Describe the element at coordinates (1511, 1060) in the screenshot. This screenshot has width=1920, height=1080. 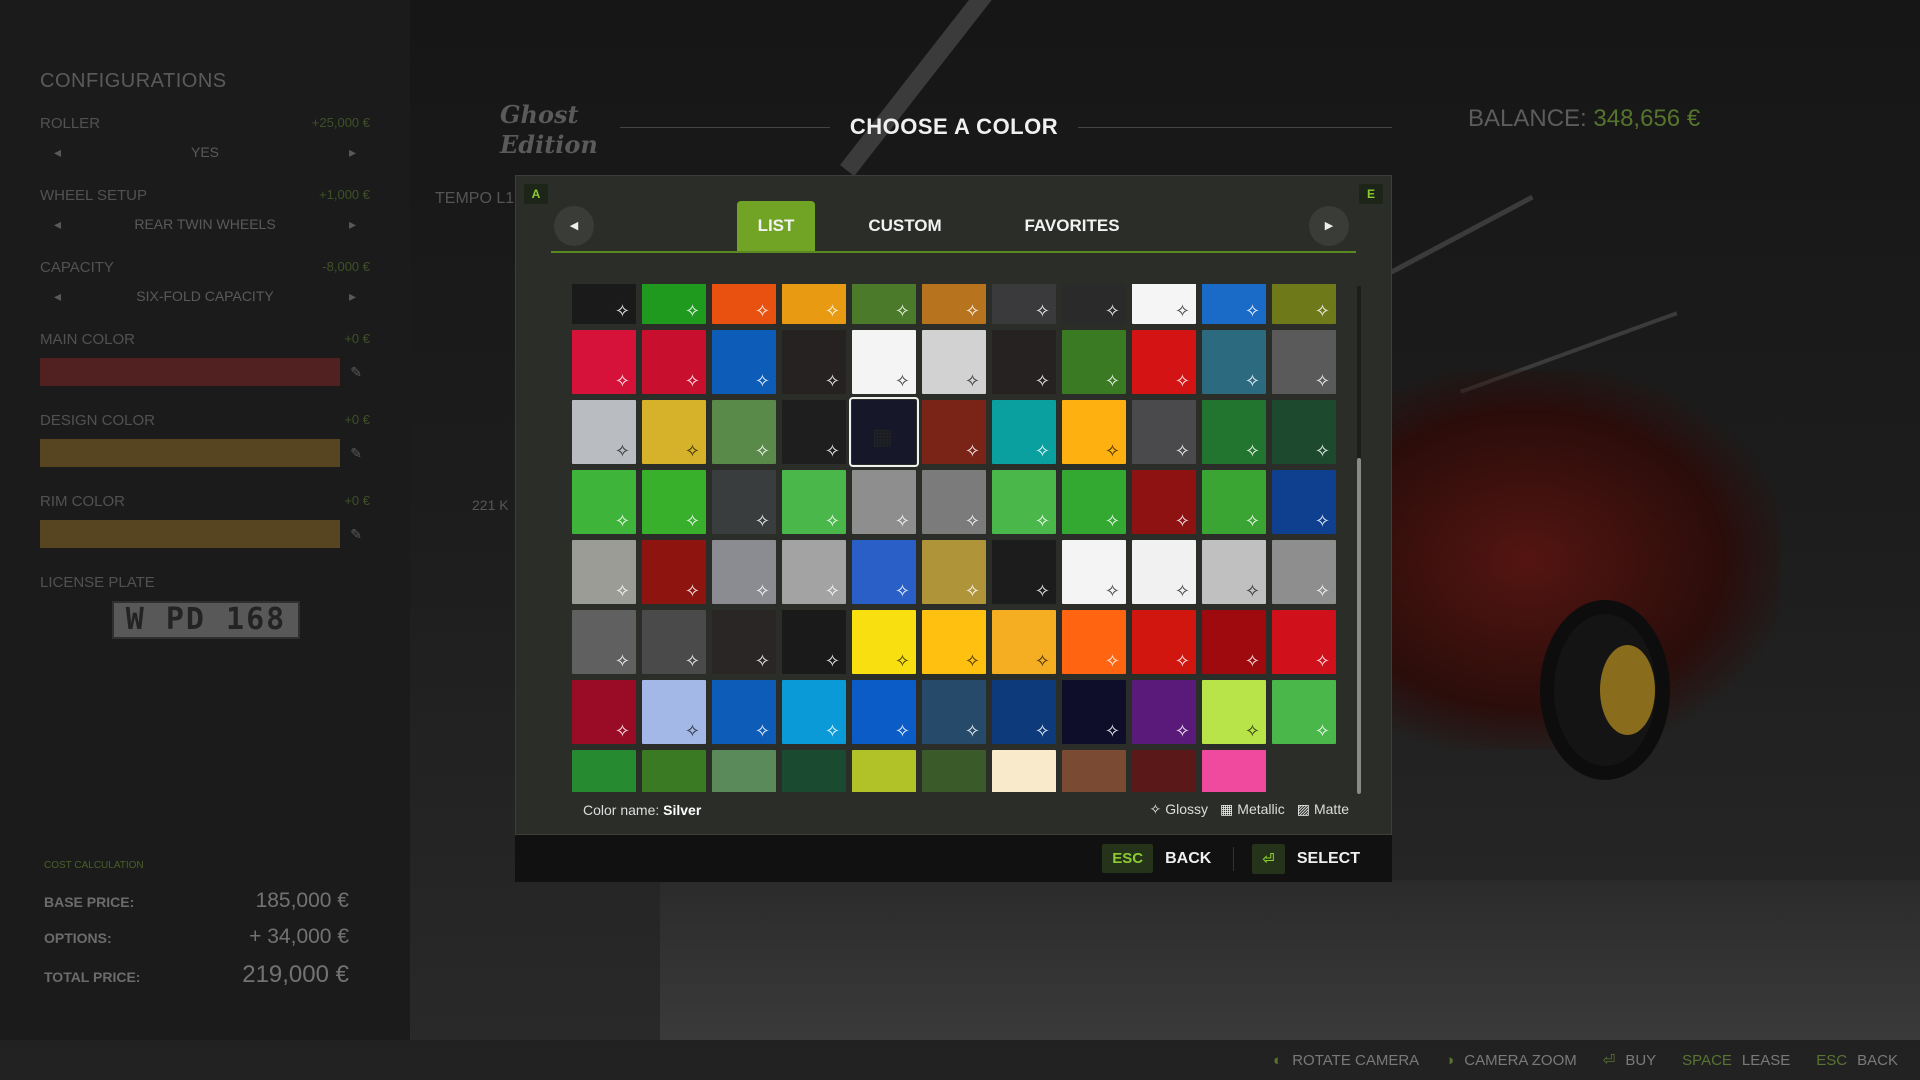
I see `camera-zoom-action: ◑ CAMERA ZOOM` at that location.